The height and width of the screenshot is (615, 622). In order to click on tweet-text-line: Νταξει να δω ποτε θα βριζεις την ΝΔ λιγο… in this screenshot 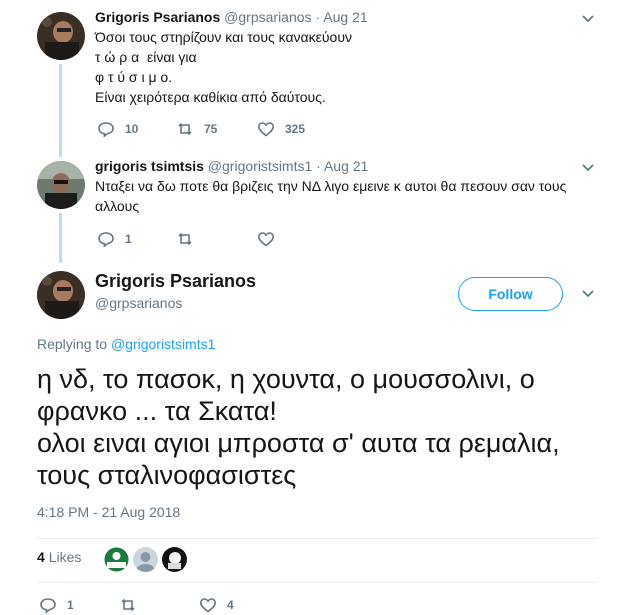, I will do `click(331, 186)`.